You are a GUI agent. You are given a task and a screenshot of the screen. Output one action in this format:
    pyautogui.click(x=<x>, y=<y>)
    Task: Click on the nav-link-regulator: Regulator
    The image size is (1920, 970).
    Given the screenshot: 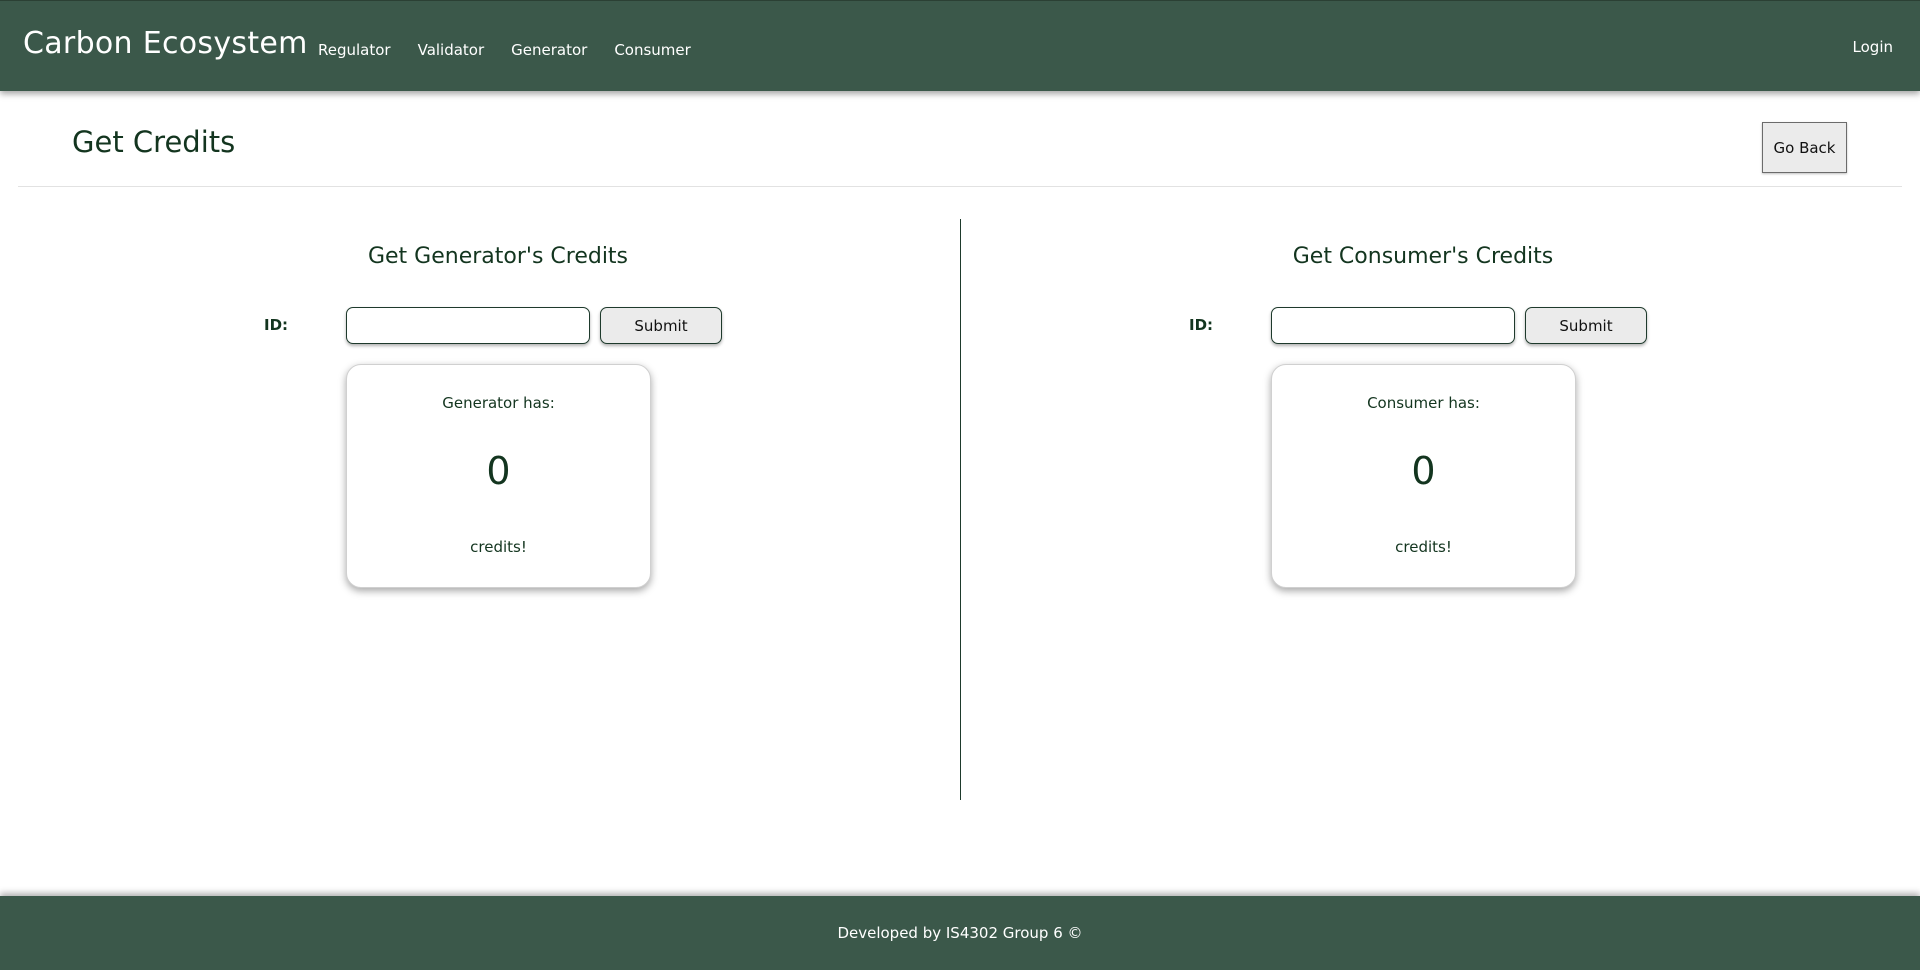 What is the action you would take?
    pyautogui.click(x=354, y=50)
    